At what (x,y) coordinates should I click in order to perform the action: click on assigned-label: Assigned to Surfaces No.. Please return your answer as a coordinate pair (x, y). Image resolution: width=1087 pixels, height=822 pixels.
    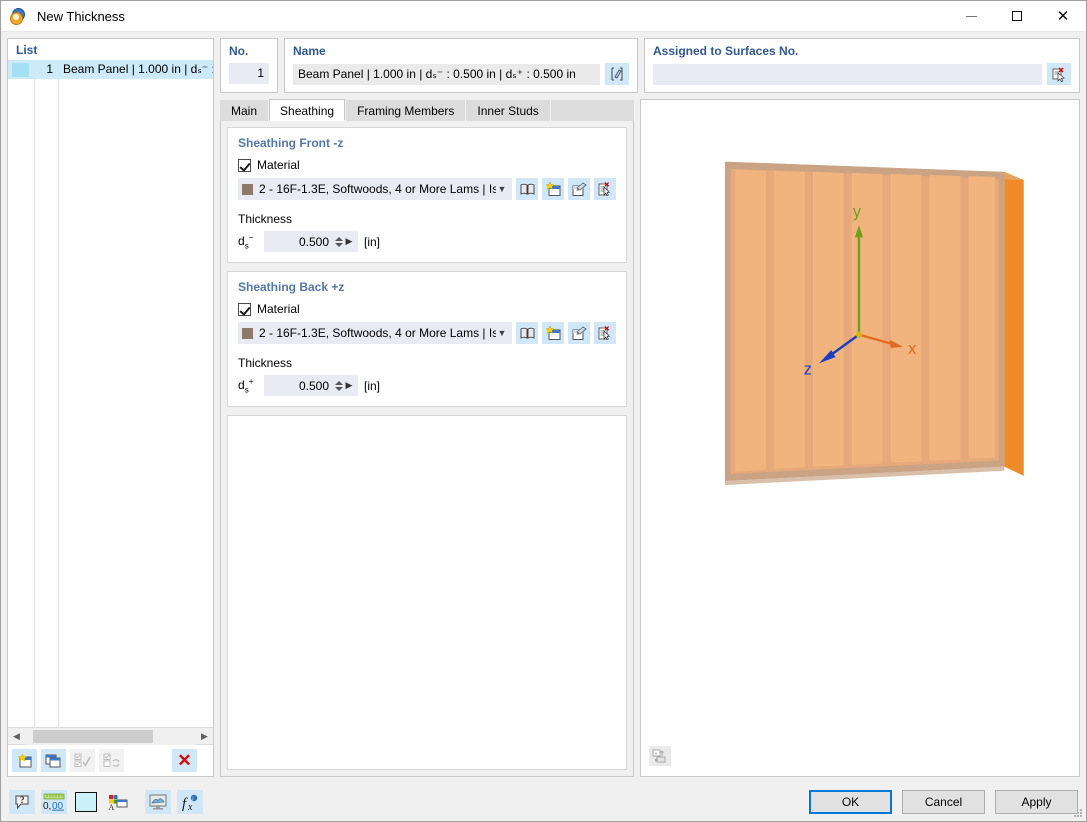
    Looking at the image, I should click on (726, 51).